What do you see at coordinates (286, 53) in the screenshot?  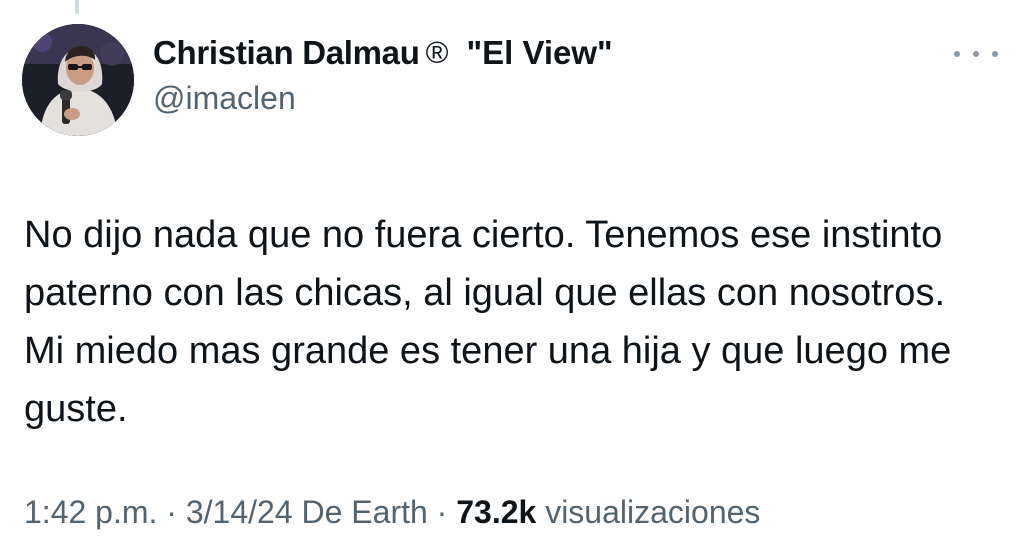 I see `author-display-name: Christian Dalmau` at bounding box center [286, 53].